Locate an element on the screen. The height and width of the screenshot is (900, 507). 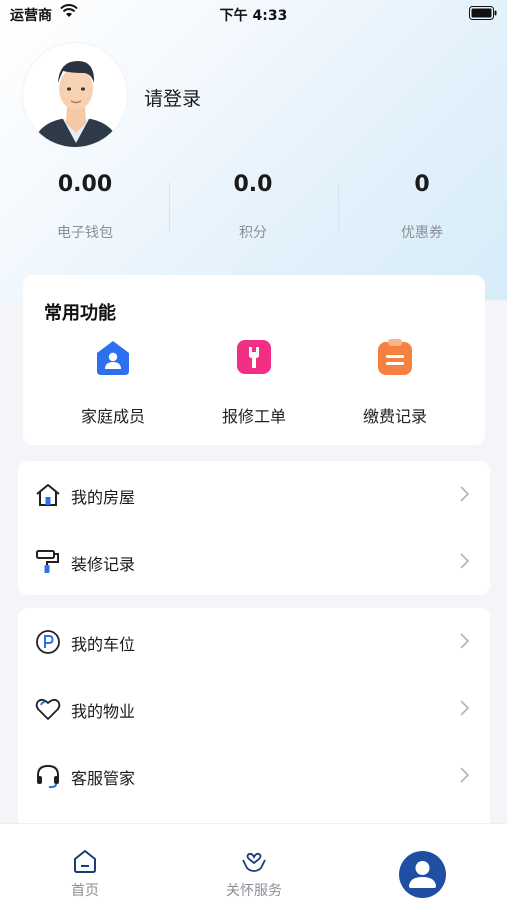
tab-care-label: 关怀服务 is located at coordinates (254, 891).